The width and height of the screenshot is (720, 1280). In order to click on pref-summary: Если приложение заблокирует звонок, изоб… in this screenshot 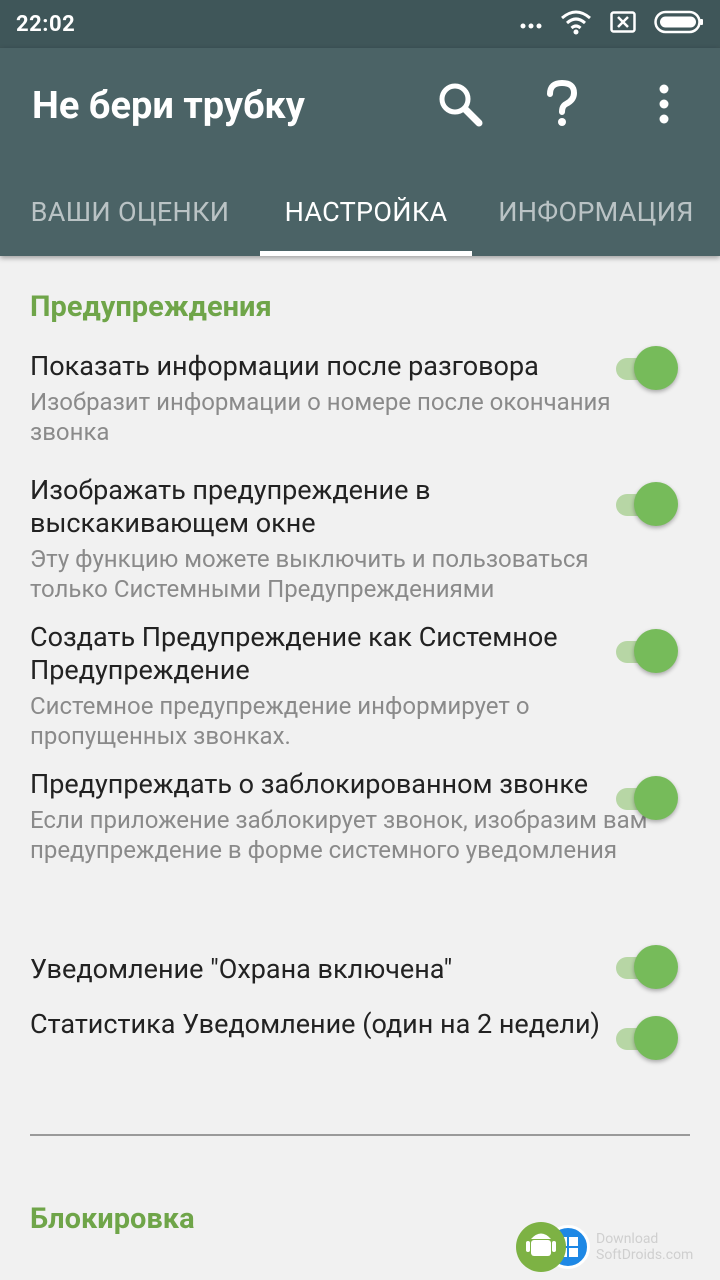, I will do `click(339, 835)`.